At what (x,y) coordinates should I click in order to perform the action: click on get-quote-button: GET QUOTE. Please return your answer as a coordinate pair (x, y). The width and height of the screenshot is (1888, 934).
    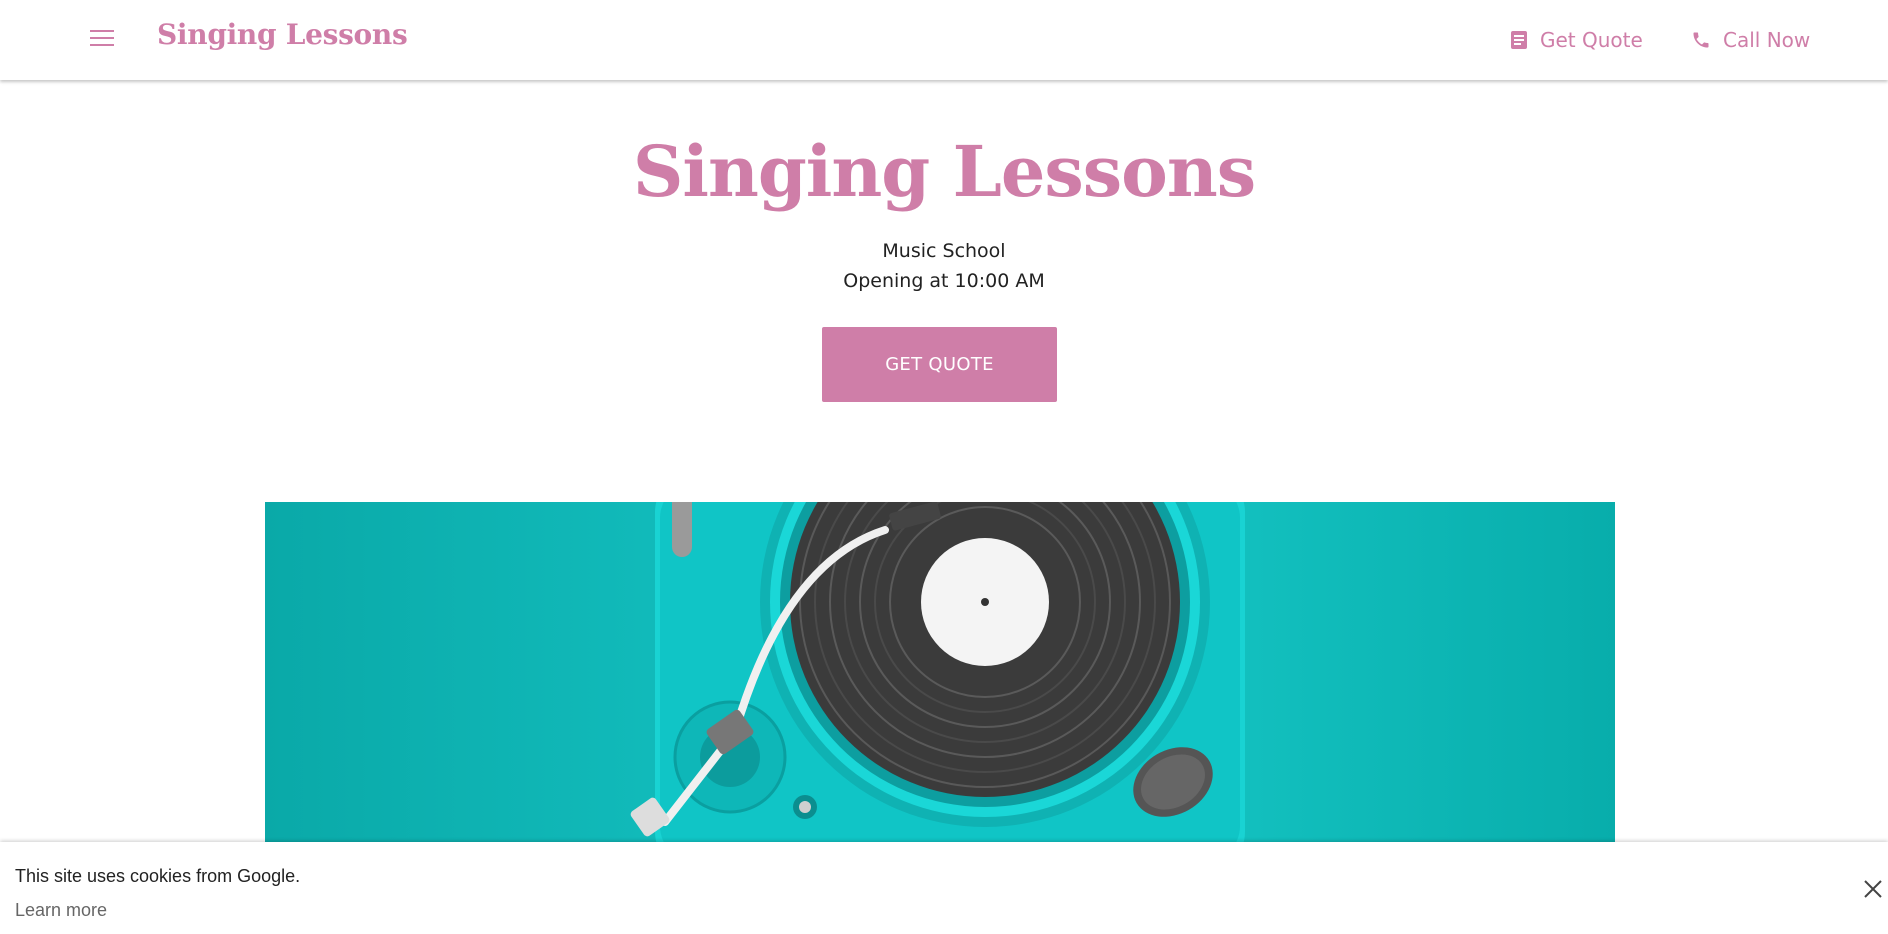
    Looking at the image, I should click on (939, 364).